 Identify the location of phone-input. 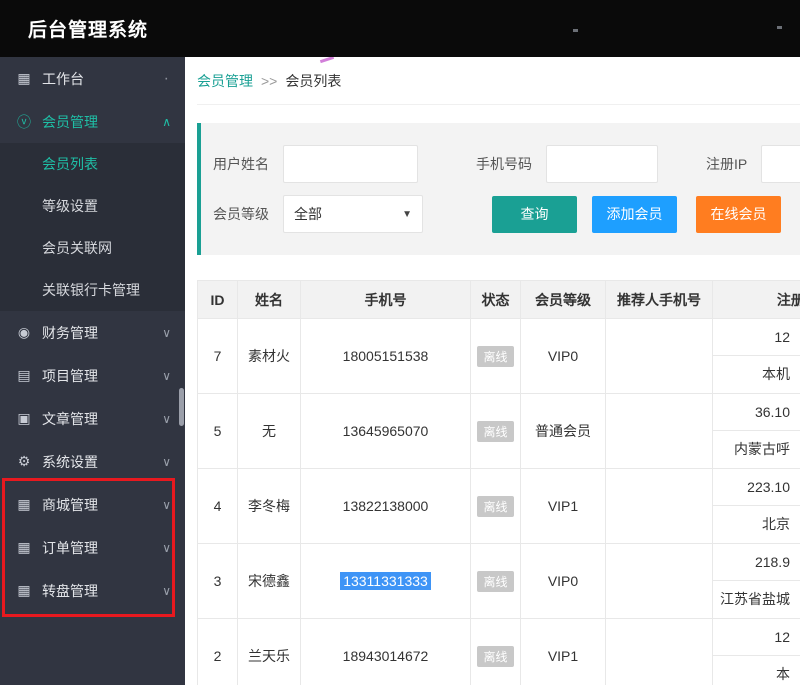
(602, 164).